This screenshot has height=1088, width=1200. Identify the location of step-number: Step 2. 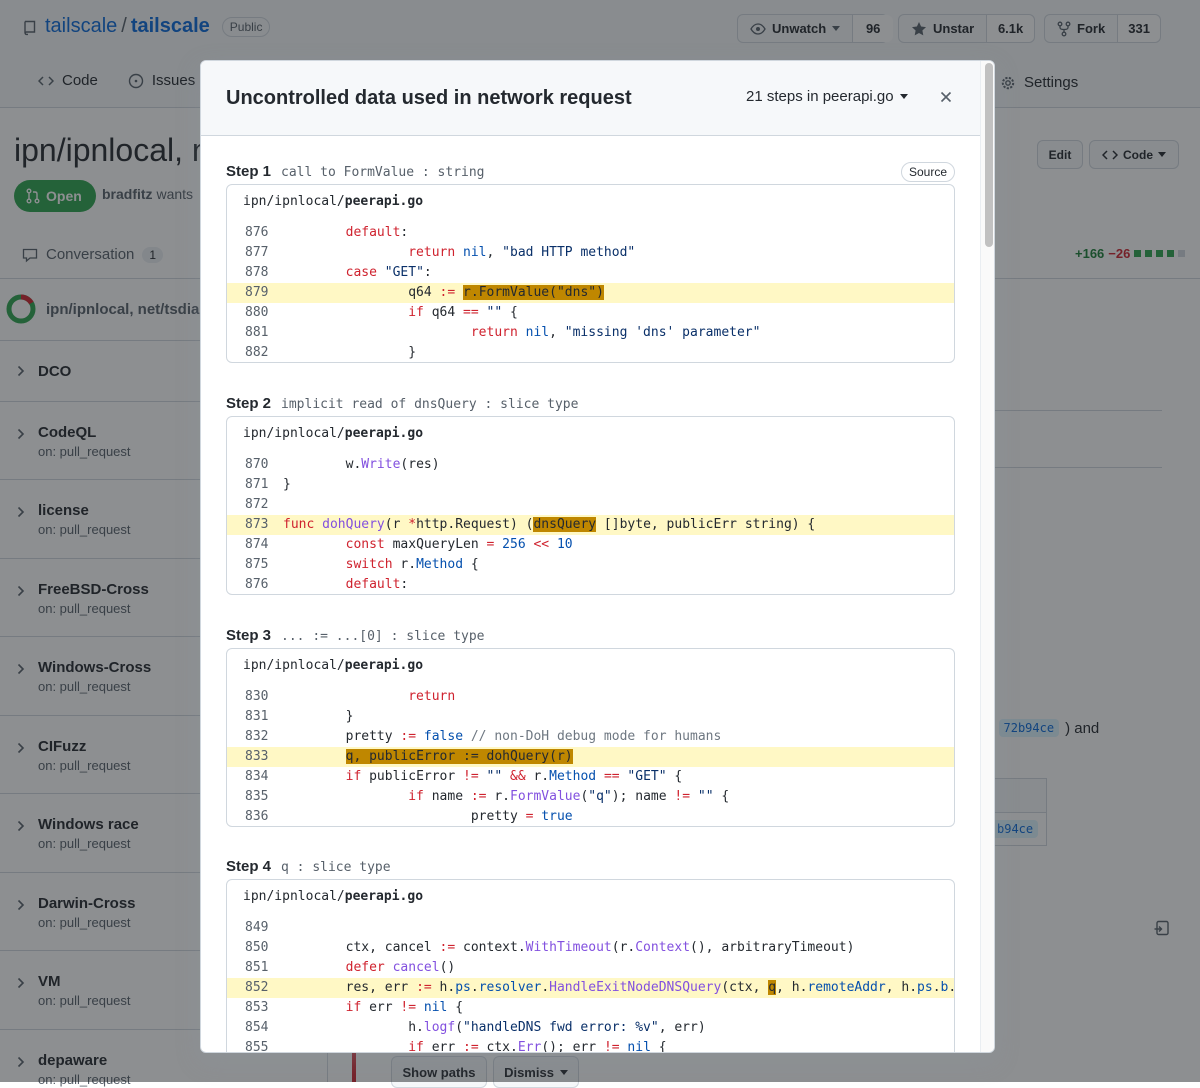
(249, 403).